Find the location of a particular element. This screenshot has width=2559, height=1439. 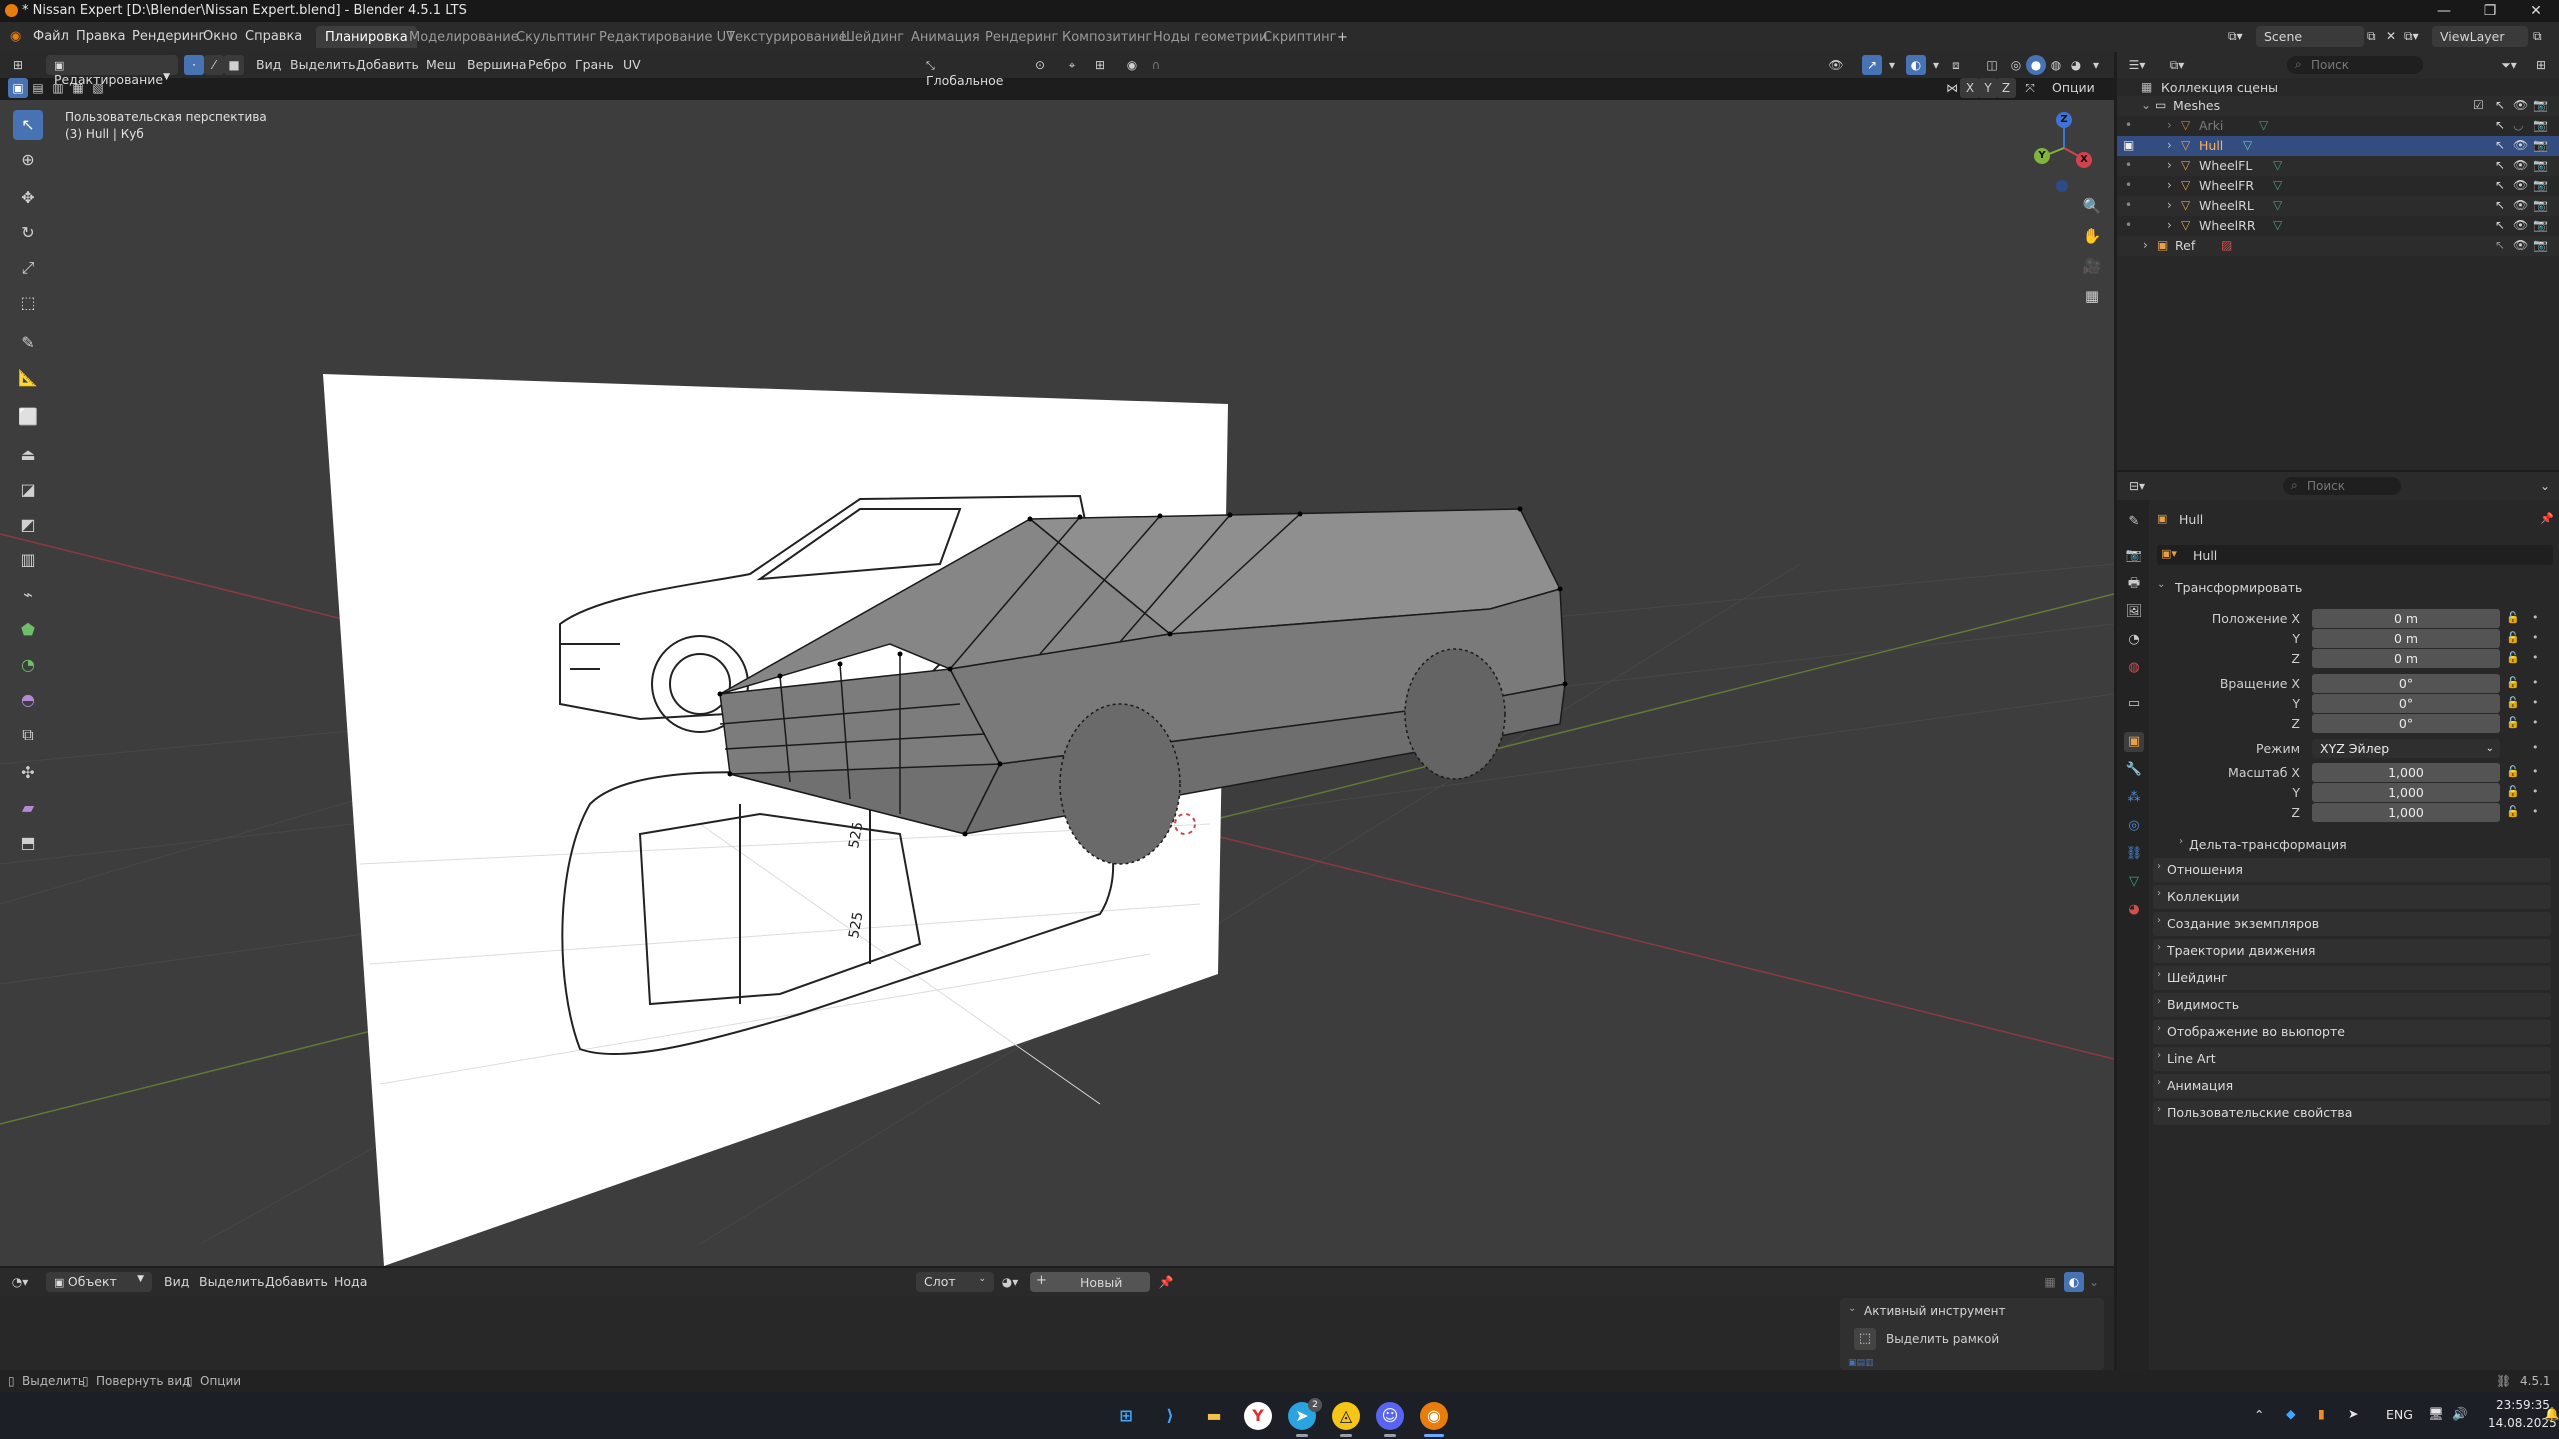

chevron-down-icon: ⌄ is located at coordinates (1852, 1308).